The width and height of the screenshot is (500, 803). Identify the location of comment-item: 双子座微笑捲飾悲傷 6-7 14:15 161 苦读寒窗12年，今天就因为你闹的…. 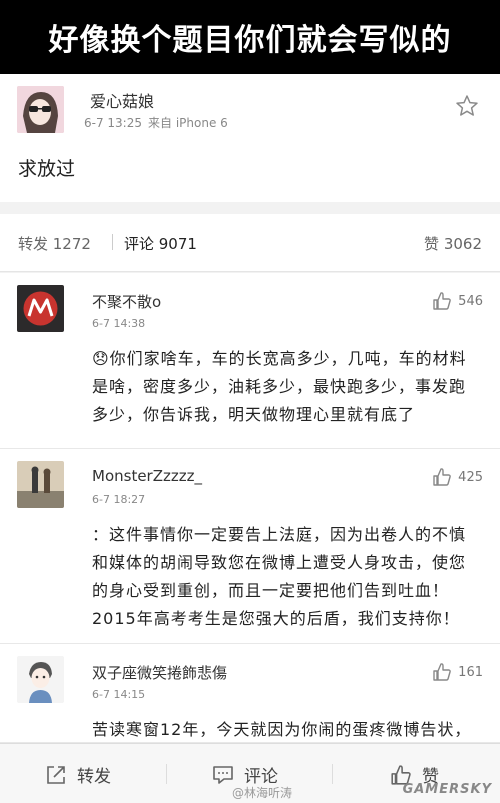
(250, 693).